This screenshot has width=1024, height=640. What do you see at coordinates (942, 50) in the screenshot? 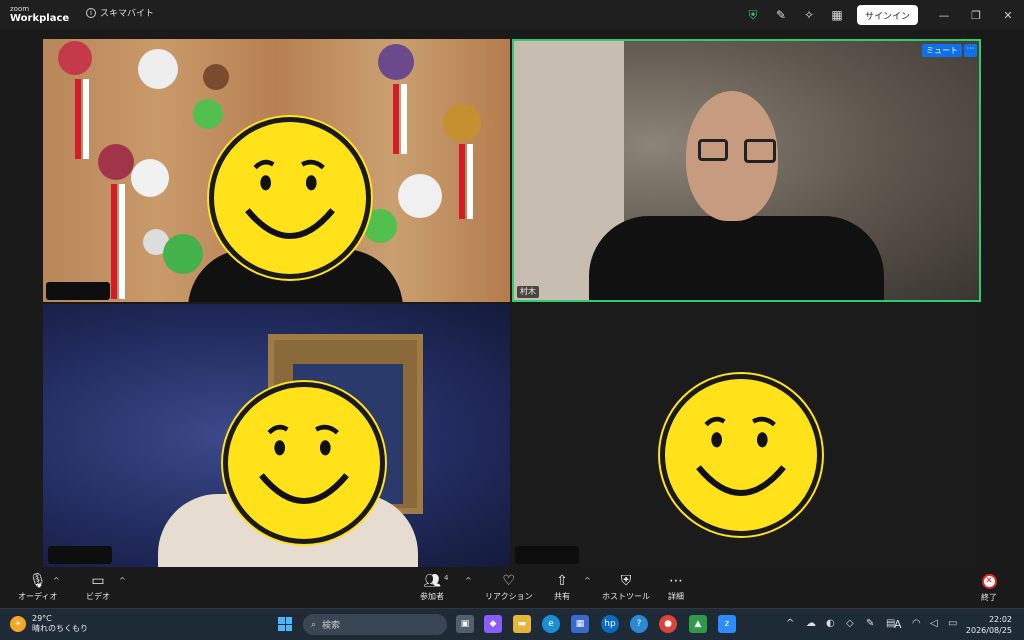
I see `mute-badge: ミュート` at bounding box center [942, 50].